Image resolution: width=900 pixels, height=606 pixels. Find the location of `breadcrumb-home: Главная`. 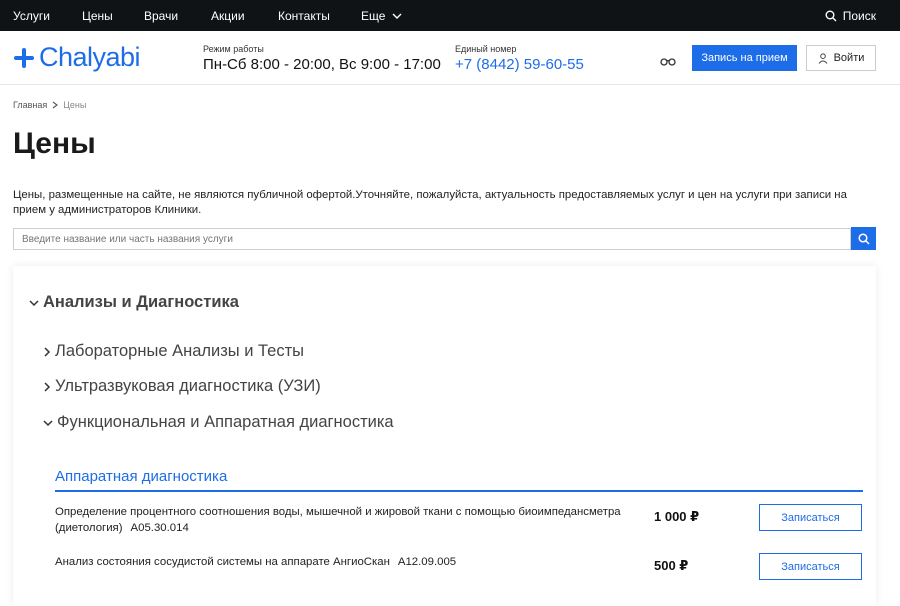

breadcrumb-home: Главная is located at coordinates (30, 105).